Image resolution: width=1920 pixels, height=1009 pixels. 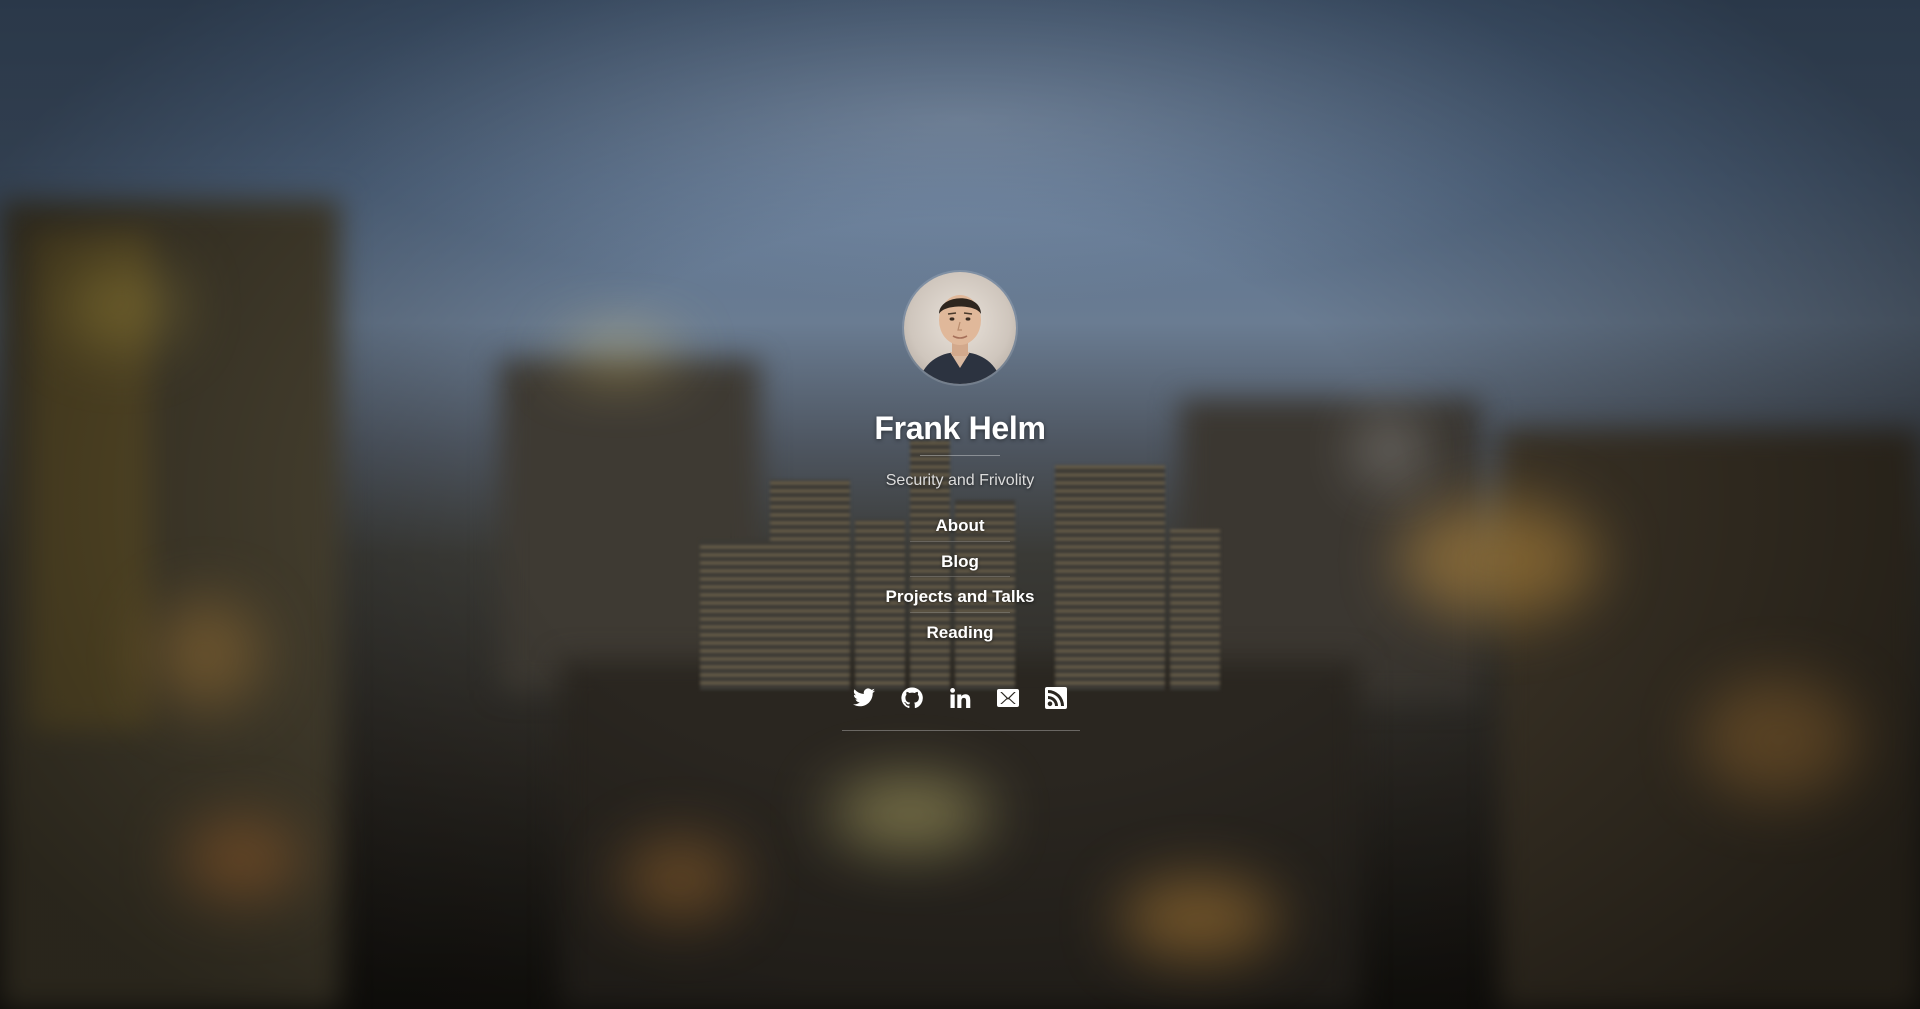 What do you see at coordinates (959, 532) in the screenshot?
I see `nav-item-about: About` at bounding box center [959, 532].